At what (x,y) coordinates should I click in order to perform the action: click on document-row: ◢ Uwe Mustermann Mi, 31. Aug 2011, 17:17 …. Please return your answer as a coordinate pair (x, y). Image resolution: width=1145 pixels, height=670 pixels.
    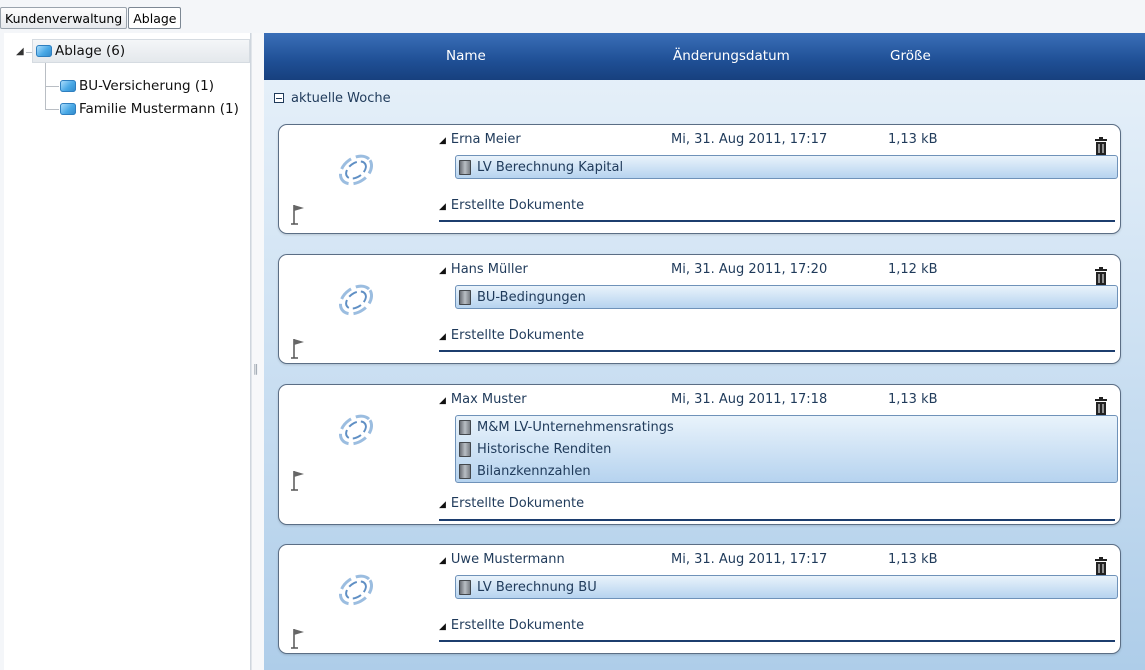
    Looking at the image, I should click on (779, 562).